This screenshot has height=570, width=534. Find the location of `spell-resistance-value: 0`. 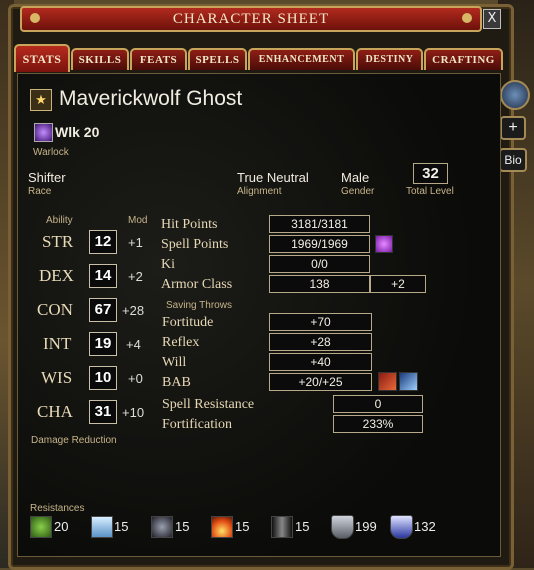

spell-resistance-value: 0 is located at coordinates (378, 404).